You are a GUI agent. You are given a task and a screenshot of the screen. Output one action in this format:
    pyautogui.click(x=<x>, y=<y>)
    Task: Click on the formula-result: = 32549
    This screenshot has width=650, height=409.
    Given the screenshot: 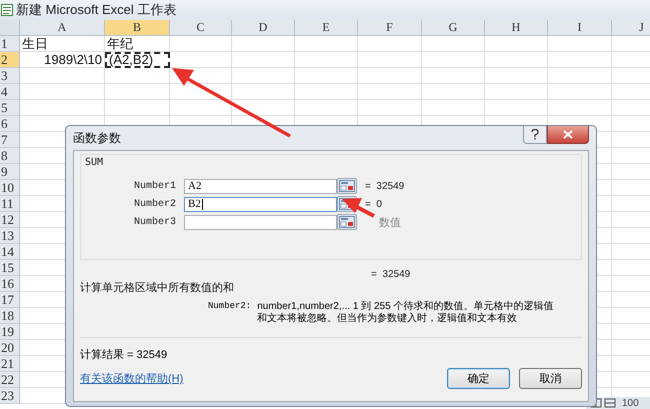 What is the action you would take?
    pyautogui.click(x=390, y=274)
    